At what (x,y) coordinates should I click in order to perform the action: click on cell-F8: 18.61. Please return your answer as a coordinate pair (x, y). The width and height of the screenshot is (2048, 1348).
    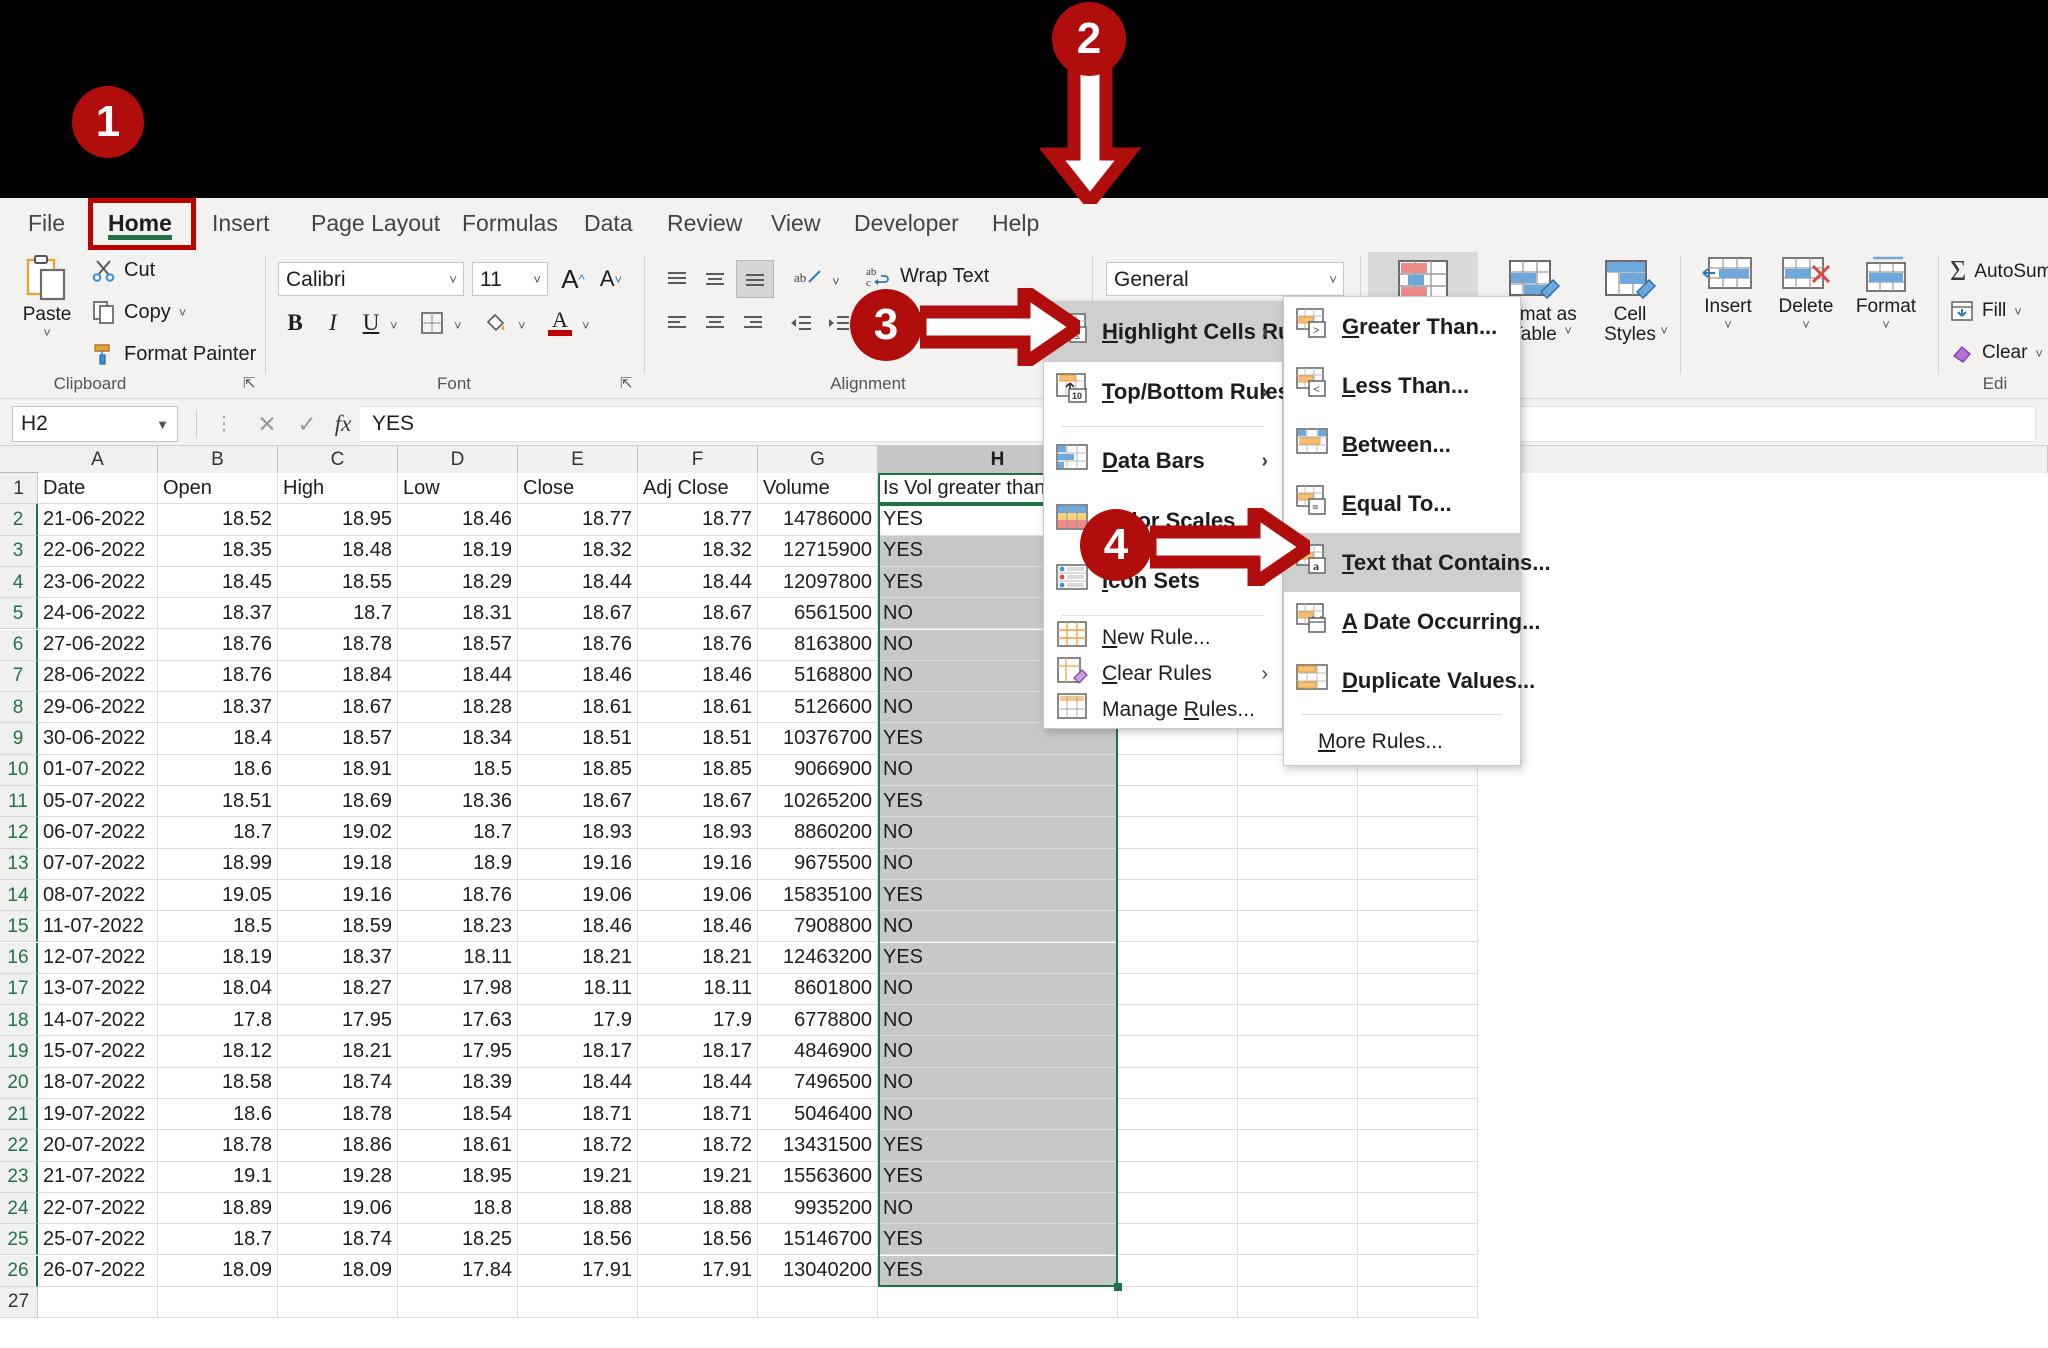
    Looking at the image, I should click on (698, 708).